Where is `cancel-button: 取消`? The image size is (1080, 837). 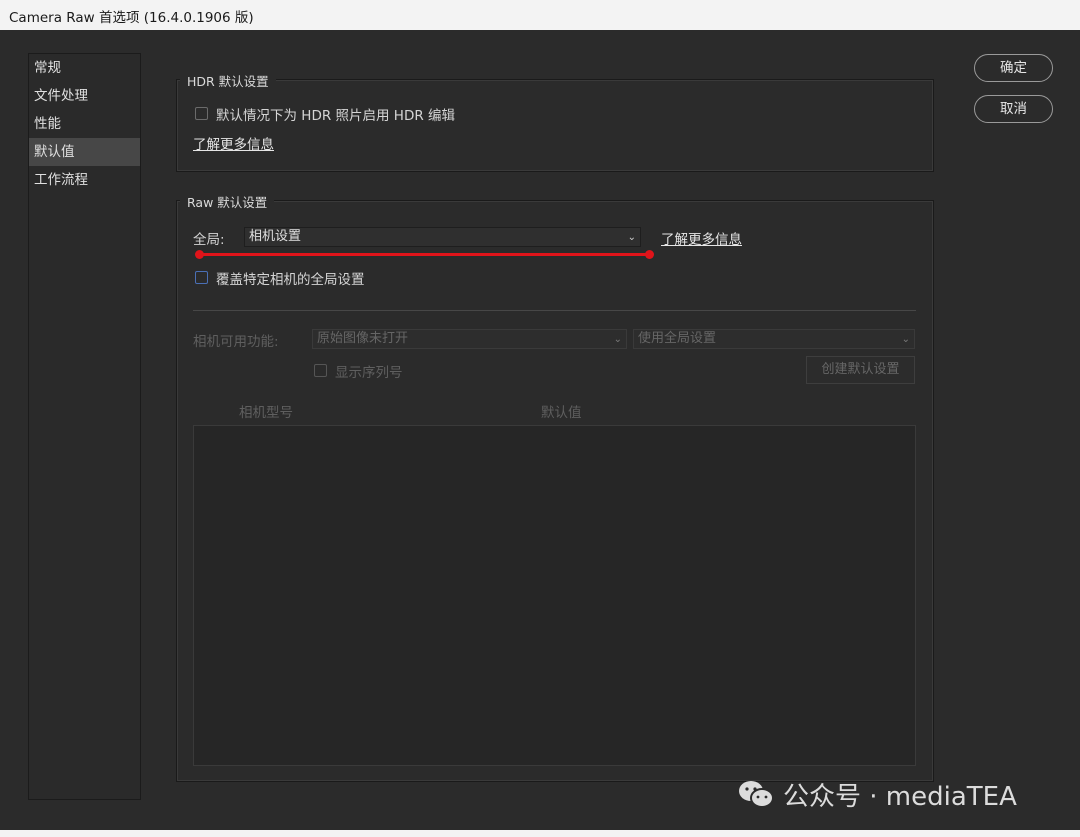 cancel-button: 取消 is located at coordinates (1013, 109).